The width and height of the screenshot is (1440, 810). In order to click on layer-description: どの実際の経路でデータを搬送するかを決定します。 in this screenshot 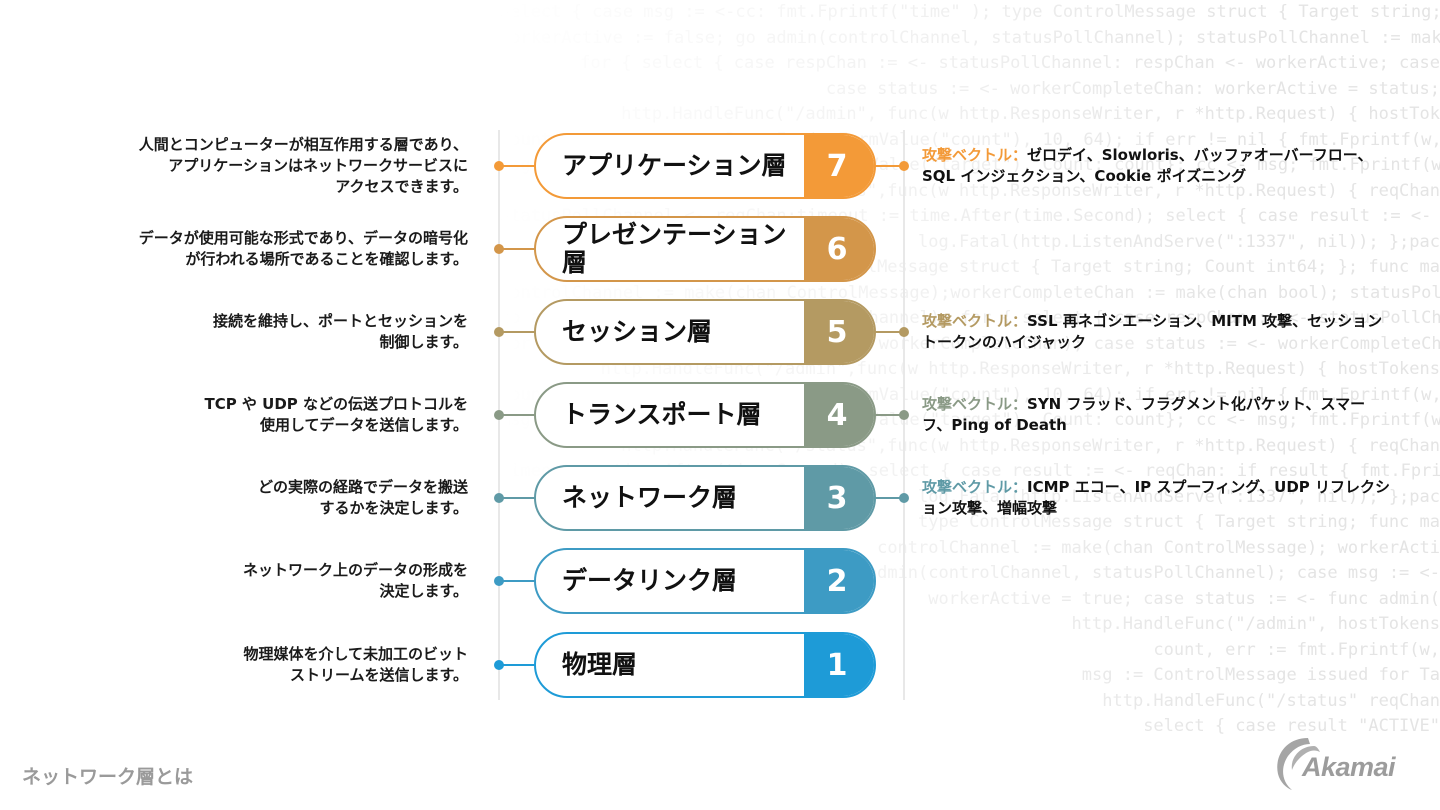, I will do `click(248, 498)`.